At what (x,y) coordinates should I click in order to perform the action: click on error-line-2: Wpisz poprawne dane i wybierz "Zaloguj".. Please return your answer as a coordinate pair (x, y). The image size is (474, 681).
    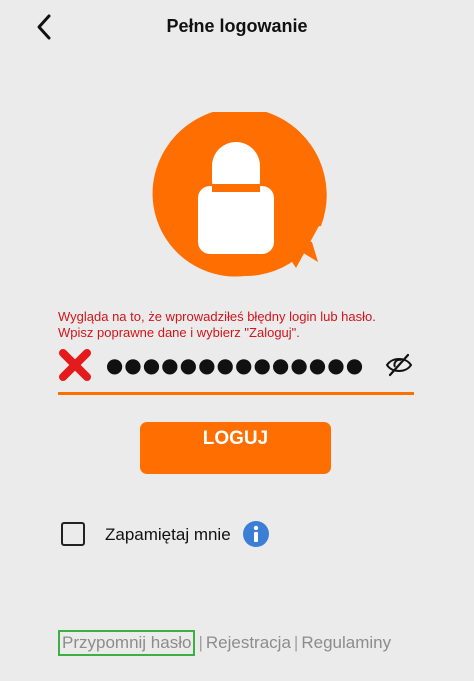
    Looking at the image, I should click on (179, 332).